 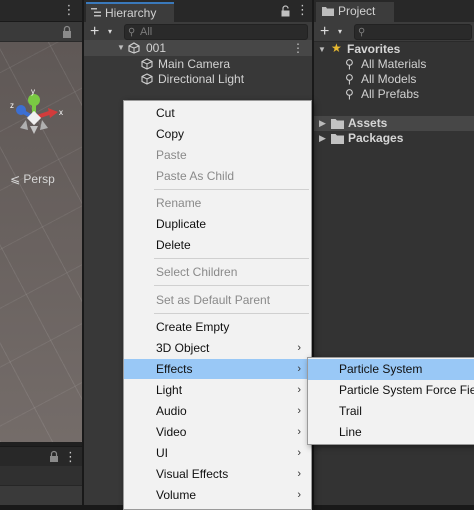 I want to click on menu-item-copy: Copy, so click(x=217, y=134).